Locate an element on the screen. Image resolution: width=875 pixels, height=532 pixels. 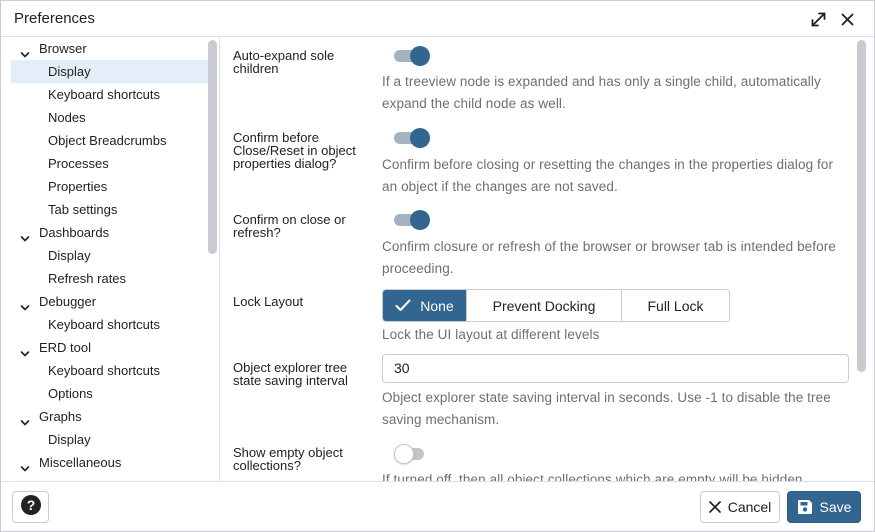
tree-item-label: Graphs is located at coordinates (60, 416).